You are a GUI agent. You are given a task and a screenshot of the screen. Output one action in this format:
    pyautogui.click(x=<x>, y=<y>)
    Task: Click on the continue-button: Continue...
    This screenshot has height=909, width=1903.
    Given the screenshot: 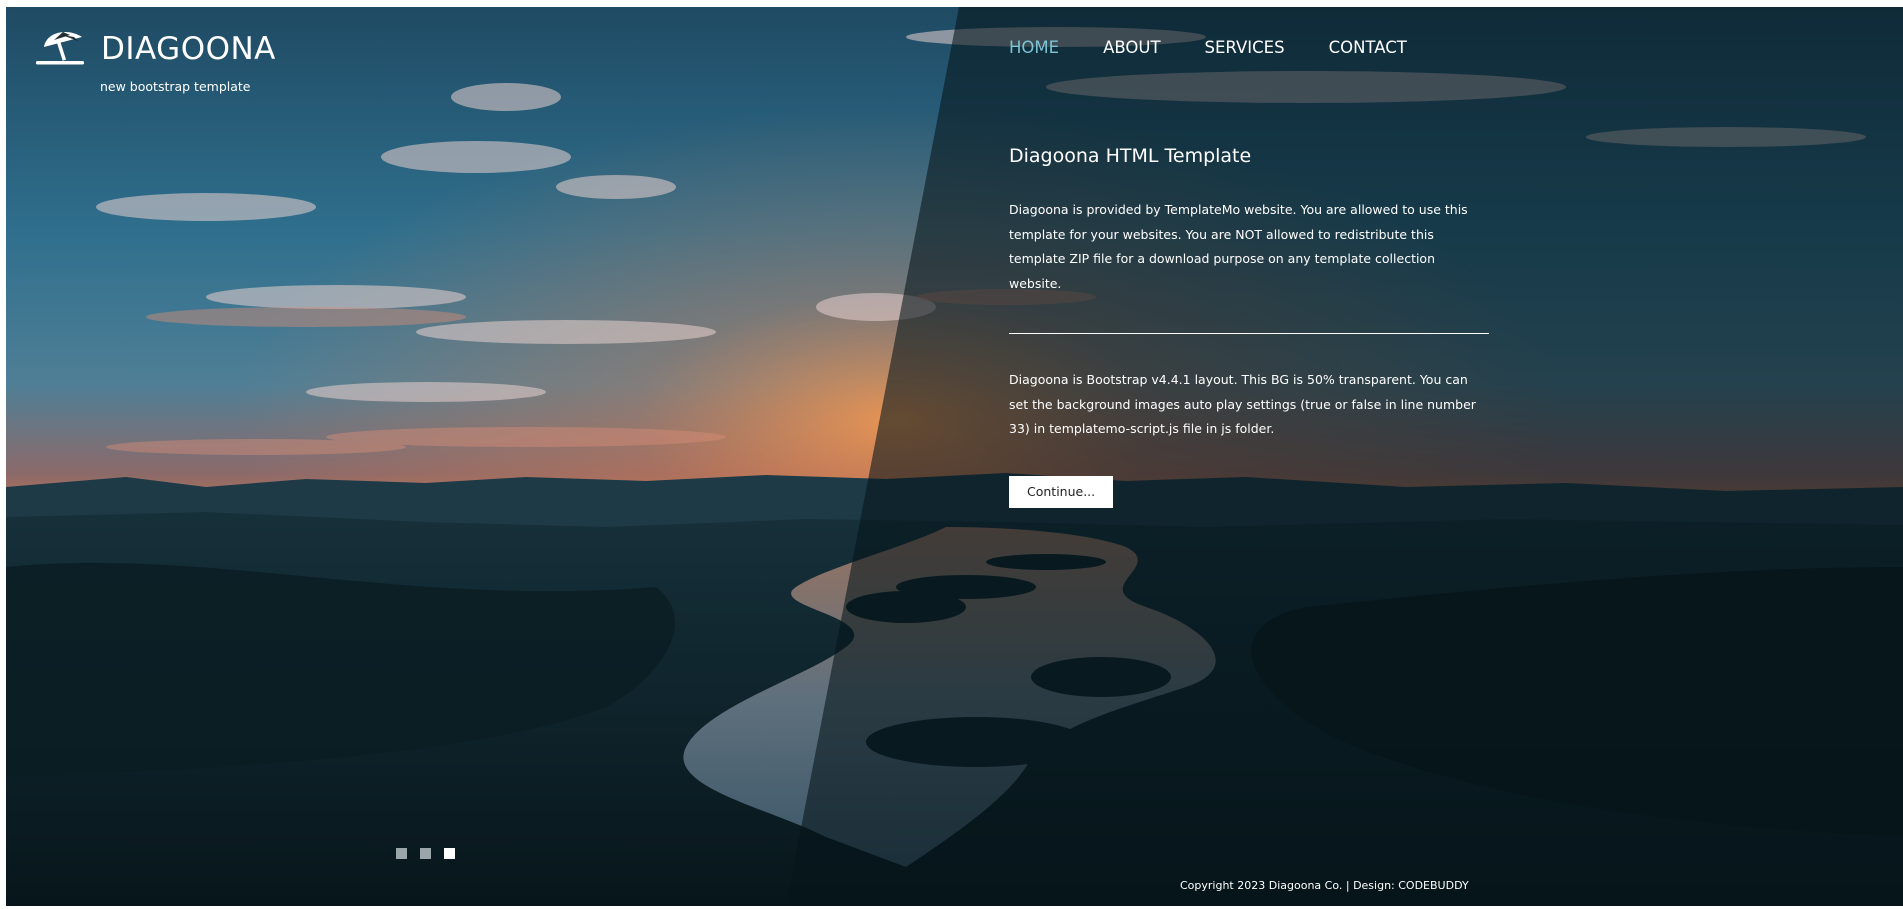 What is the action you would take?
    pyautogui.click(x=1061, y=491)
    